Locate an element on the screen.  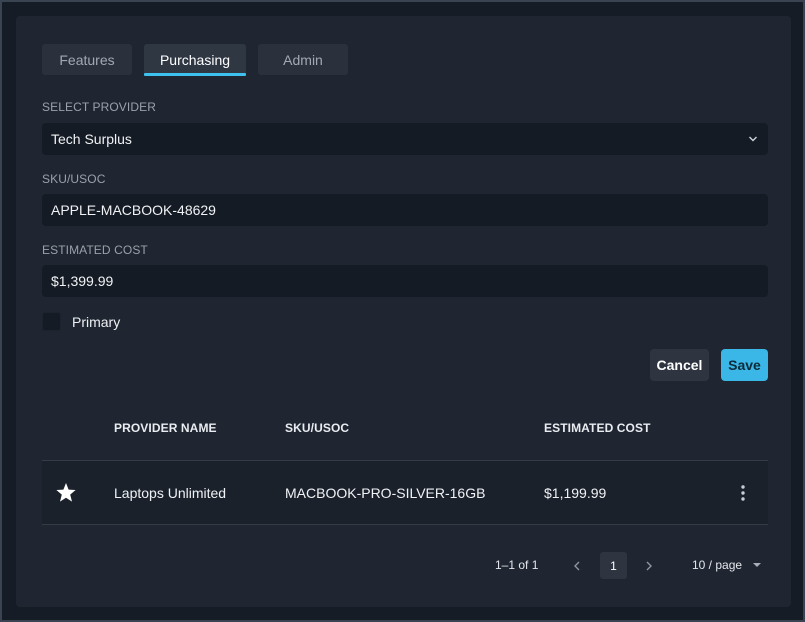
column-header-provider-name: PROVIDER NAME is located at coordinates (165, 428).